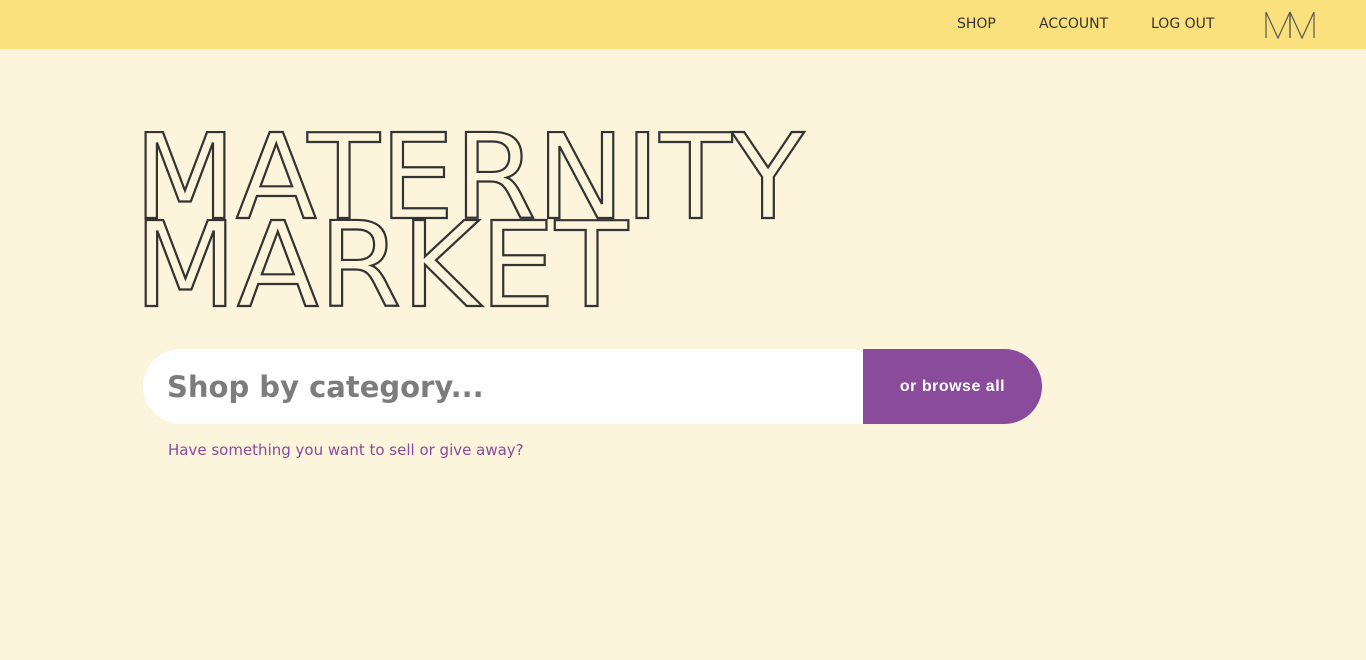 The image size is (1366, 660). What do you see at coordinates (381, 253) in the screenshot?
I see `hero-title-line-2-text: MARKET` at bounding box center [381, 253].